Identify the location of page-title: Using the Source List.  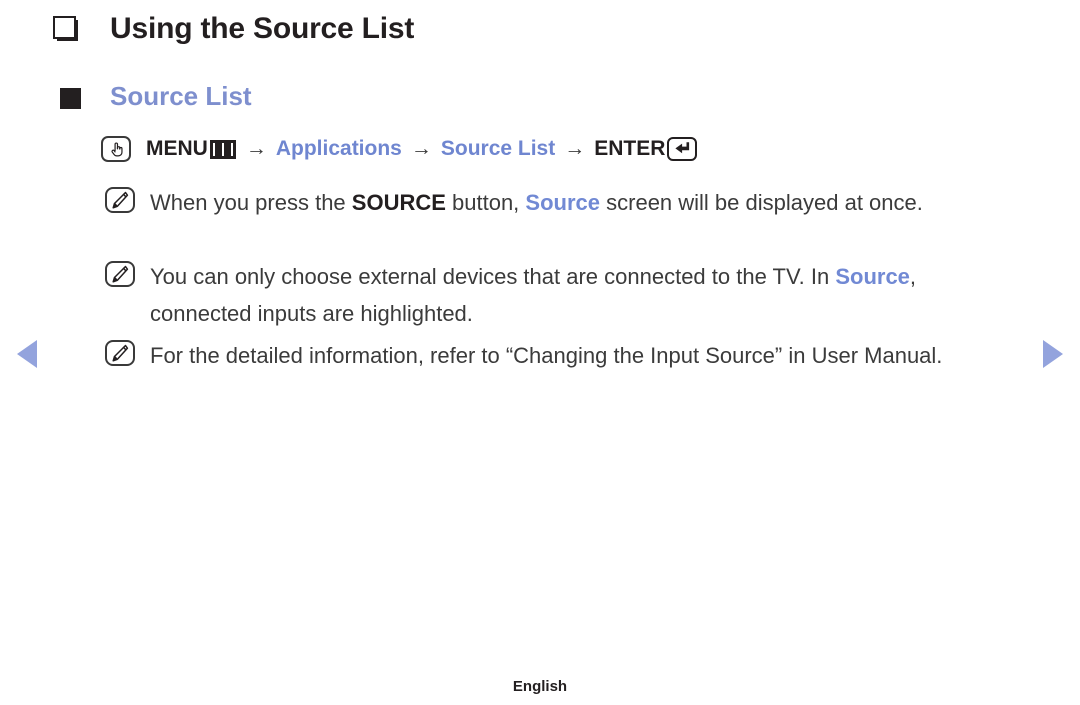
(262, 28).